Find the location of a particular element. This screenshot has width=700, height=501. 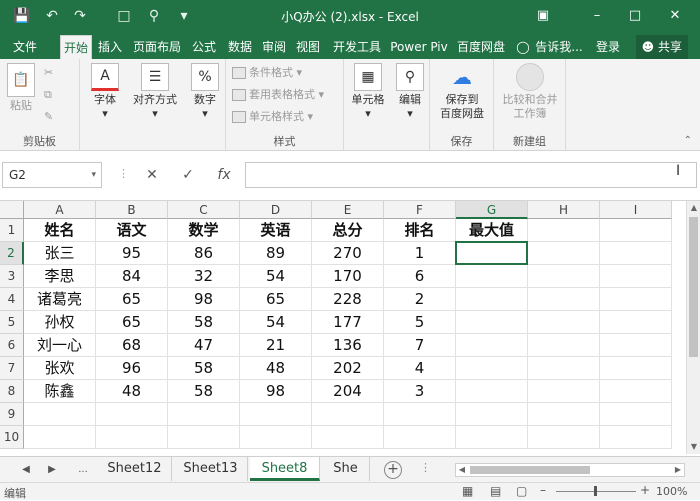

row-header-7: 7 is located at coordinates (12, 368).